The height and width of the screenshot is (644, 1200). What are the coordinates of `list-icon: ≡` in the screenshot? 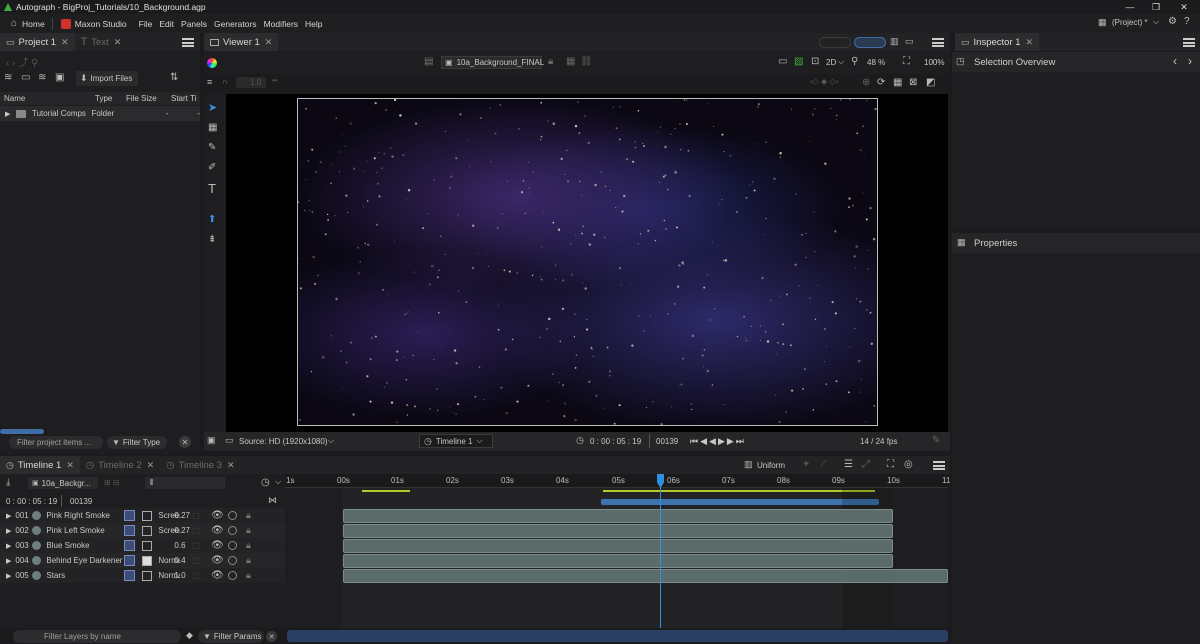 It's located at (209, 82).